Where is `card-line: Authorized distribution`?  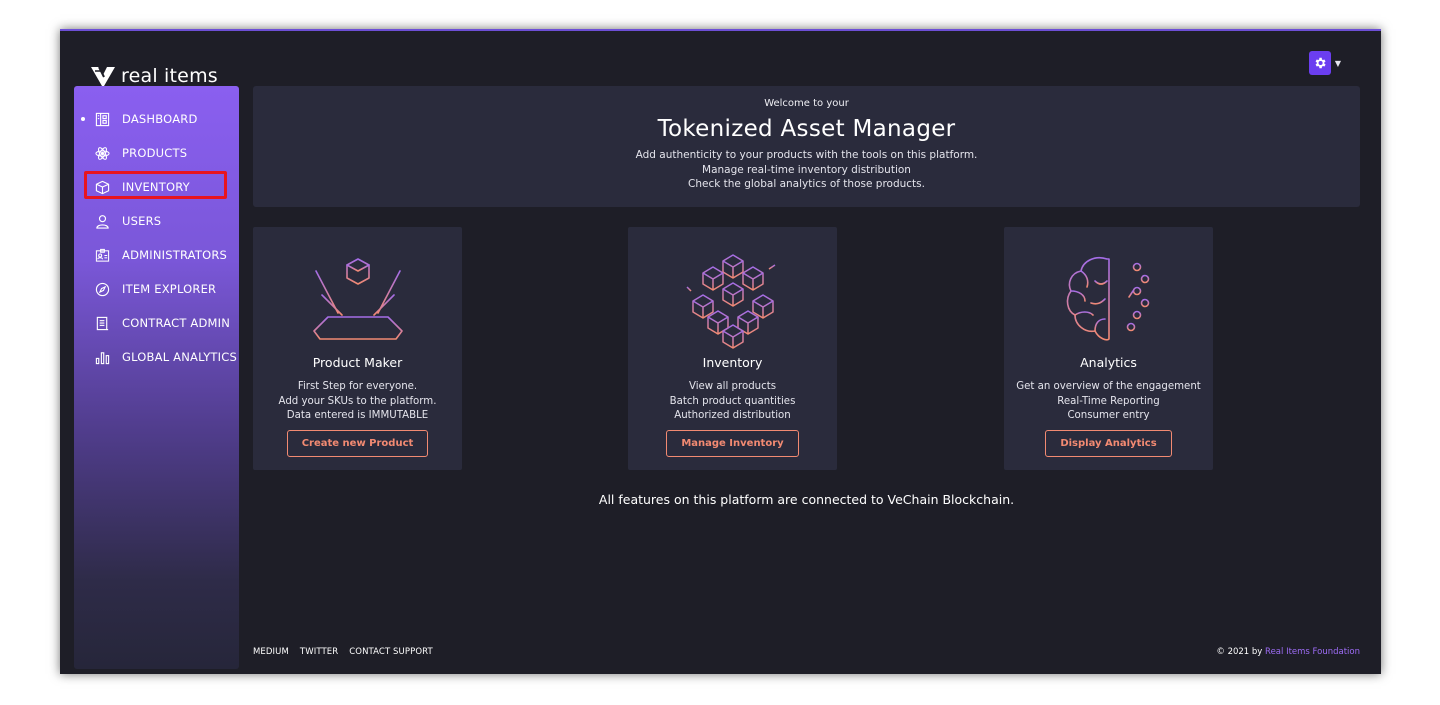 card-line: Authorized distribution is located at coordinates (732, 415).